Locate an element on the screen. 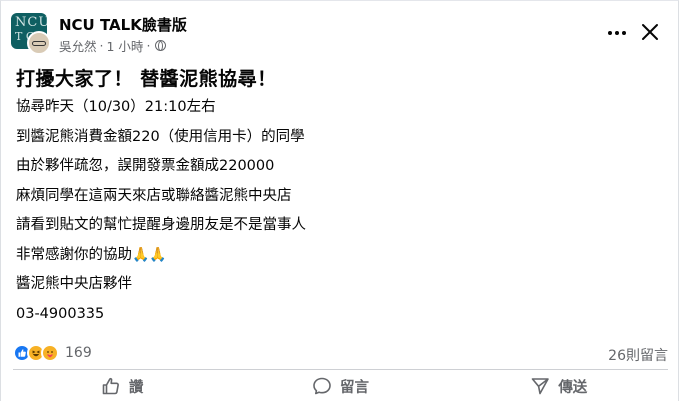  like-button: 讚 is located at coordinates (122, 386).